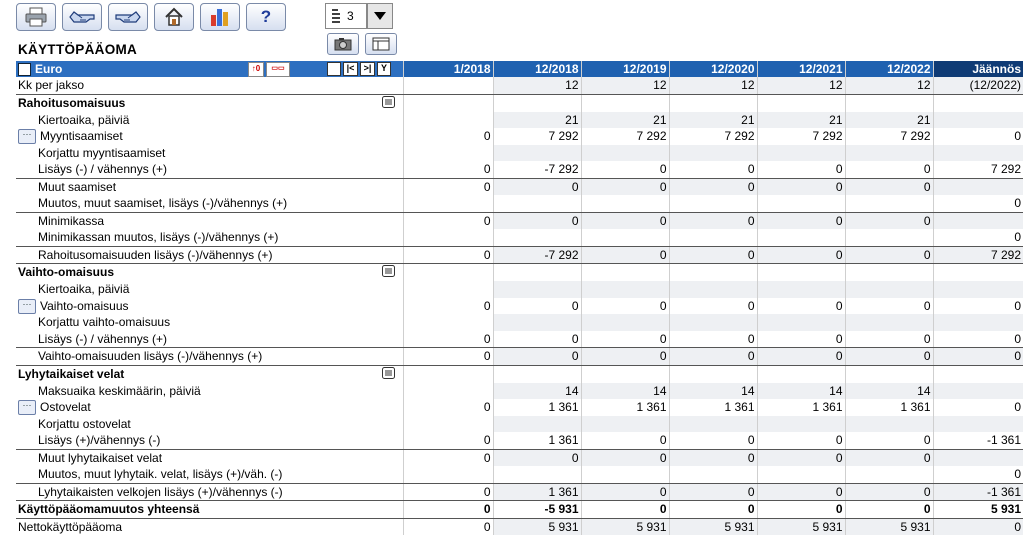  I want to click on collapse-icon, so click(334, 69).